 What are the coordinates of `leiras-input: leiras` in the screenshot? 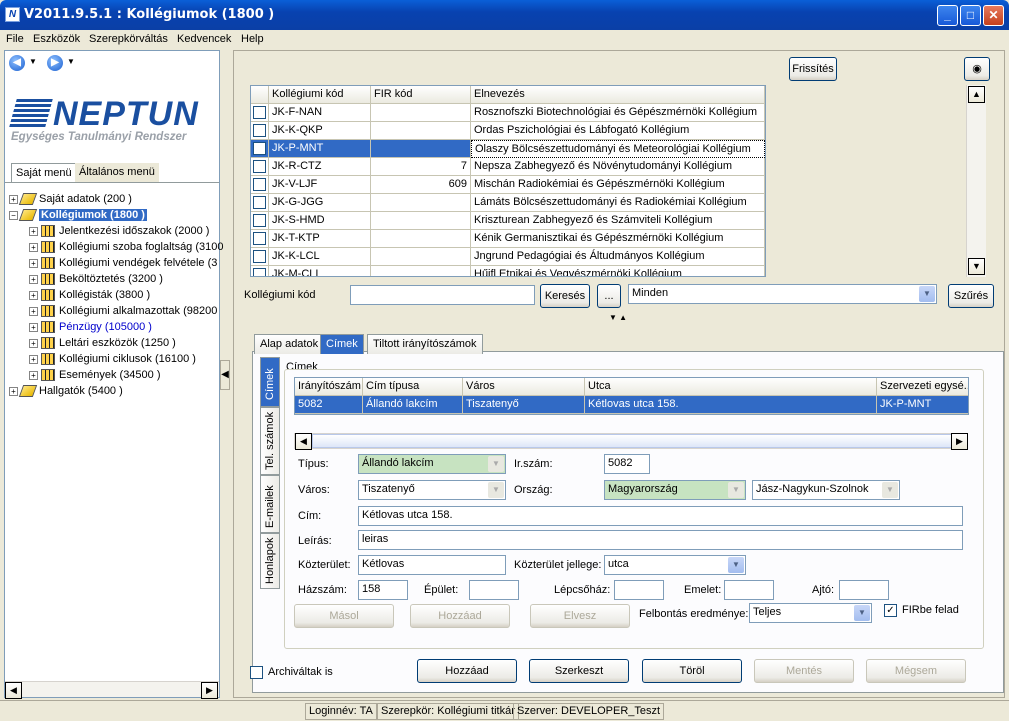 It's located at (660, 540).